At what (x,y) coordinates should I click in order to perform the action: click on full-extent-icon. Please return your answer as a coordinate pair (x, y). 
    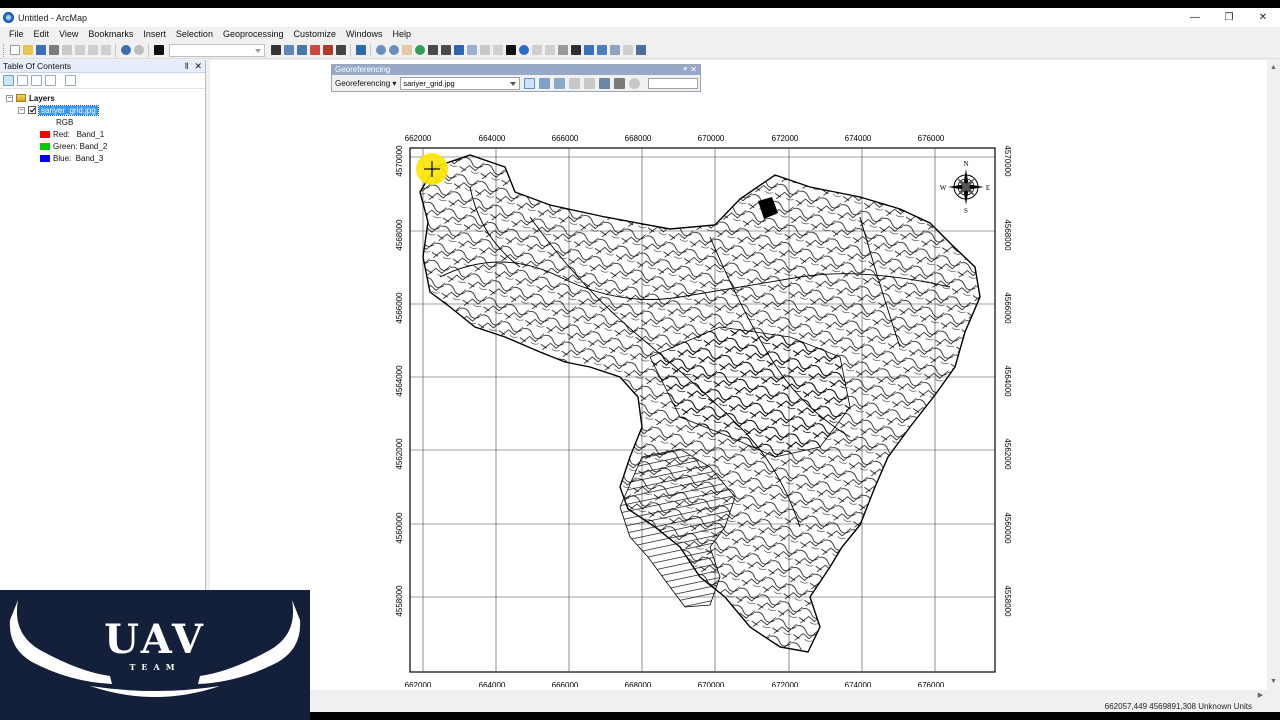
    Looking at the image, I should click on (419, 50).